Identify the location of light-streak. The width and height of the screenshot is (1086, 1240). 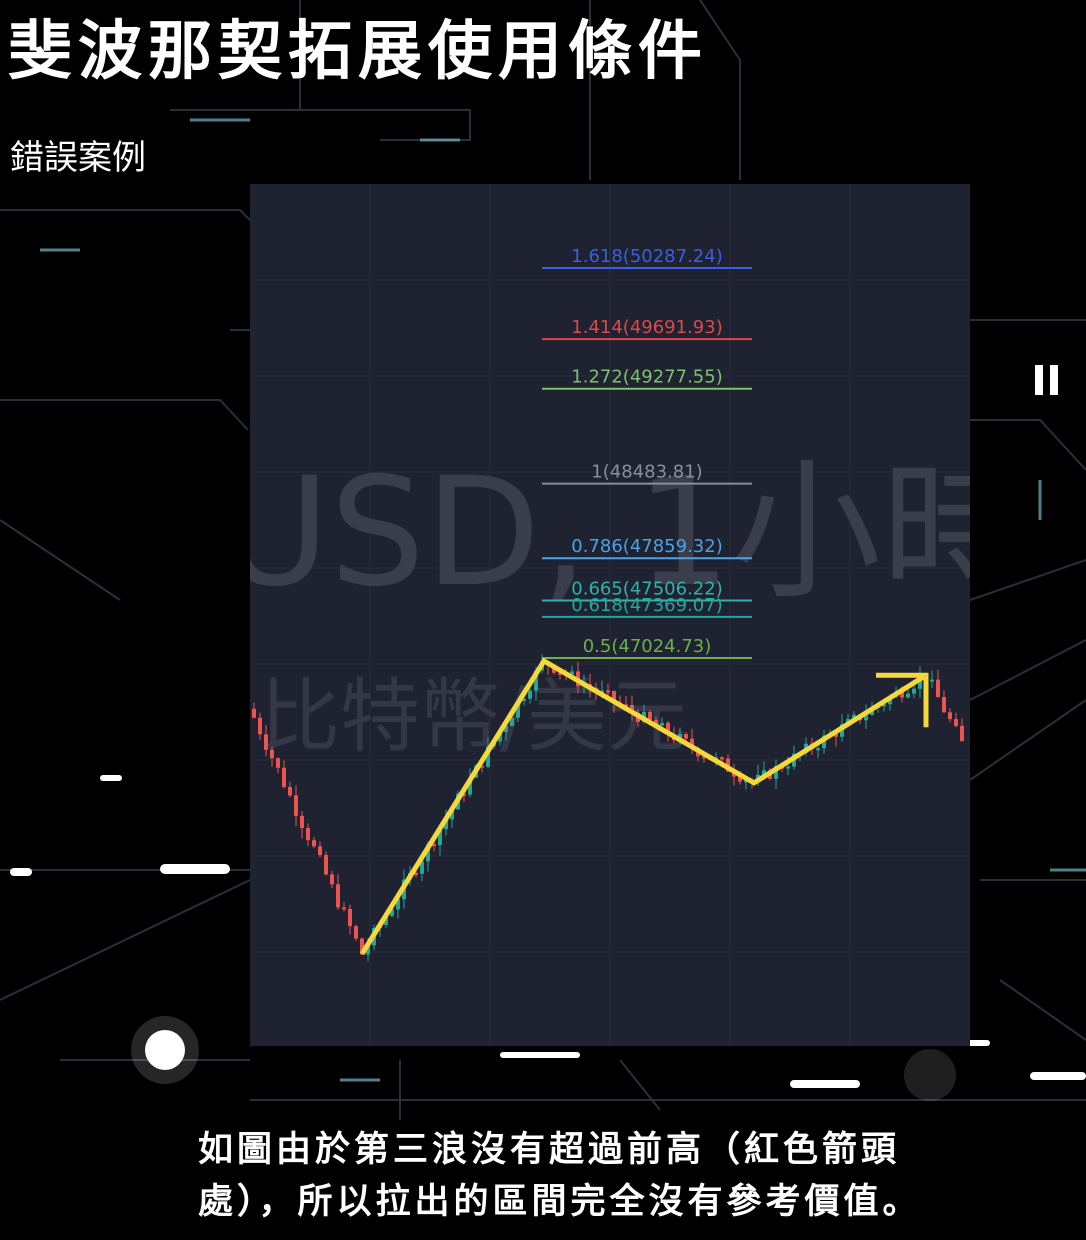
(195, 869).